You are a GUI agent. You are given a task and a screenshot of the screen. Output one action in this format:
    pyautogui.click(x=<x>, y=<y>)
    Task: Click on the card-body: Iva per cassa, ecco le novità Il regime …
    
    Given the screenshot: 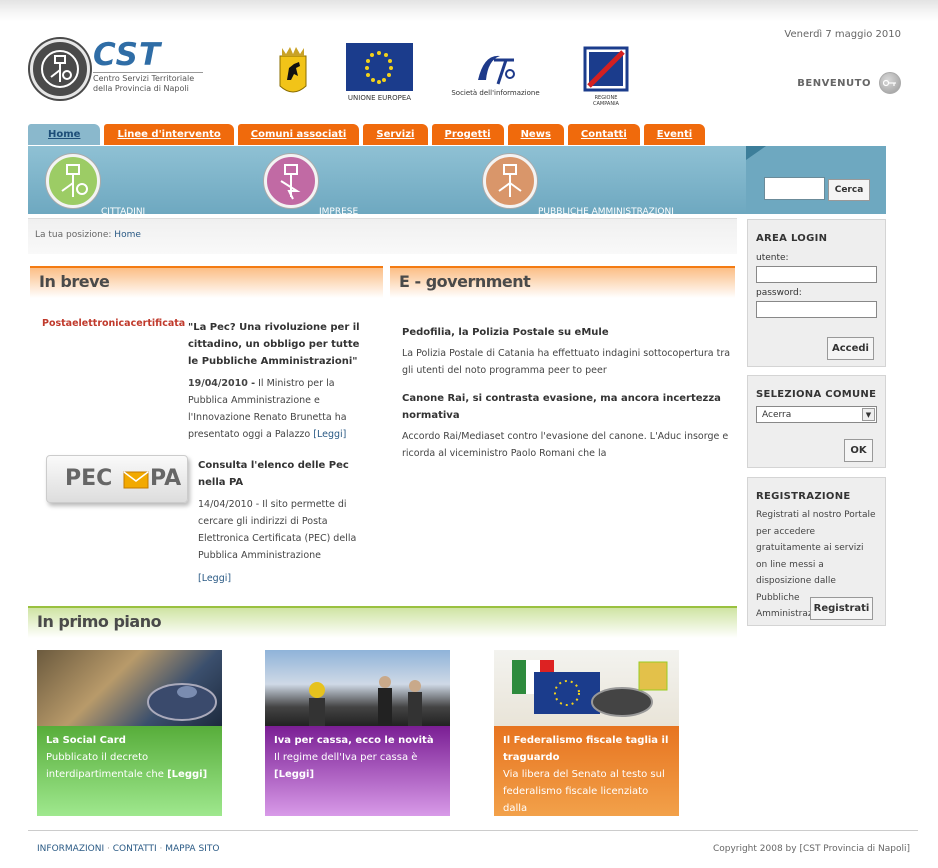 What is the action you would take?
    pyautogui.click(x=357, y=771)
    